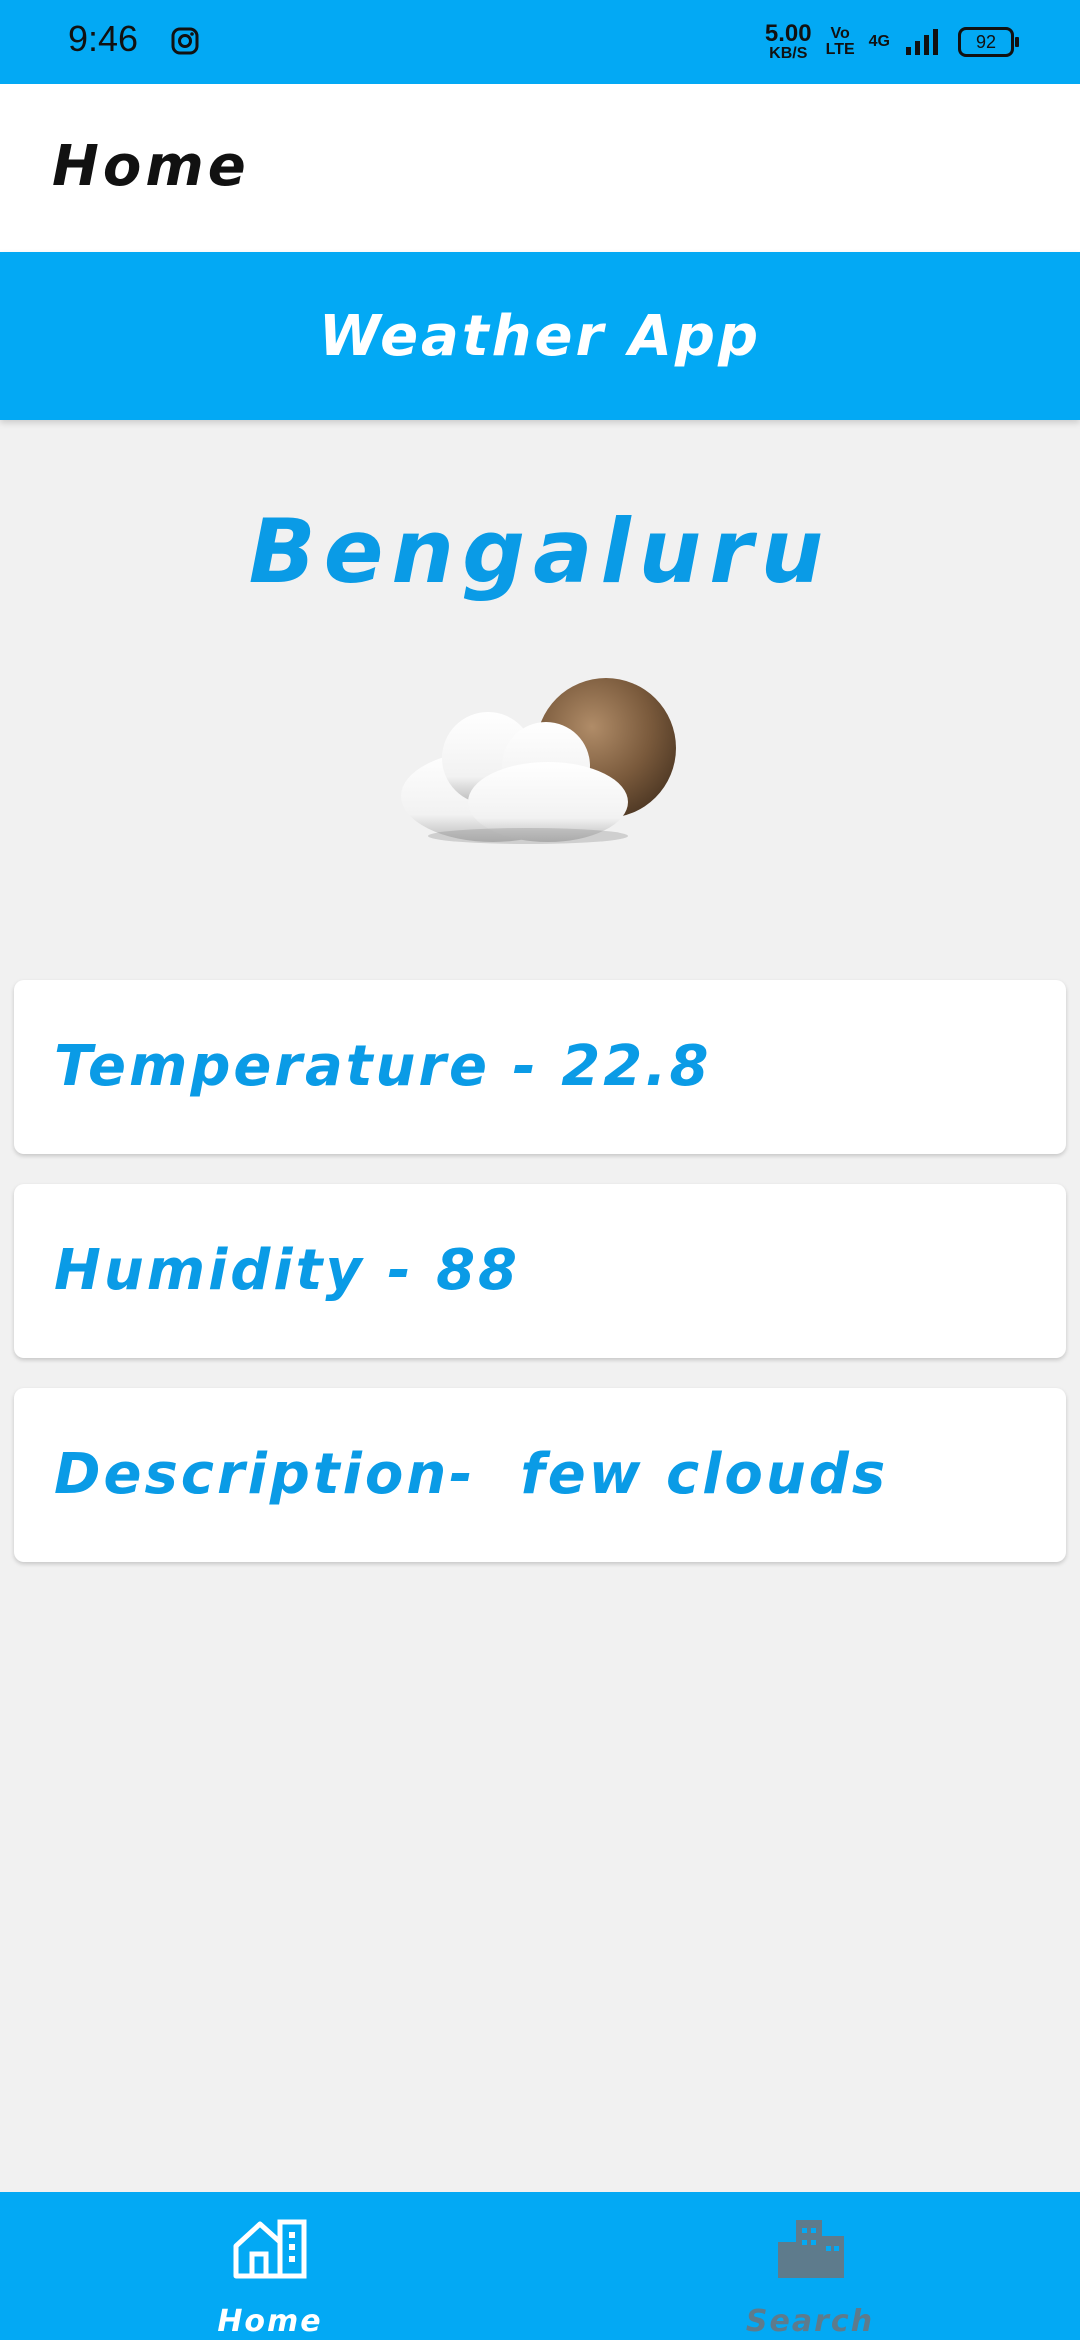 The image size is (1080, 2340). Describe the element at coordinates (540, 551) in the screenshot. I see `city-name: Bengaluru` at that location.